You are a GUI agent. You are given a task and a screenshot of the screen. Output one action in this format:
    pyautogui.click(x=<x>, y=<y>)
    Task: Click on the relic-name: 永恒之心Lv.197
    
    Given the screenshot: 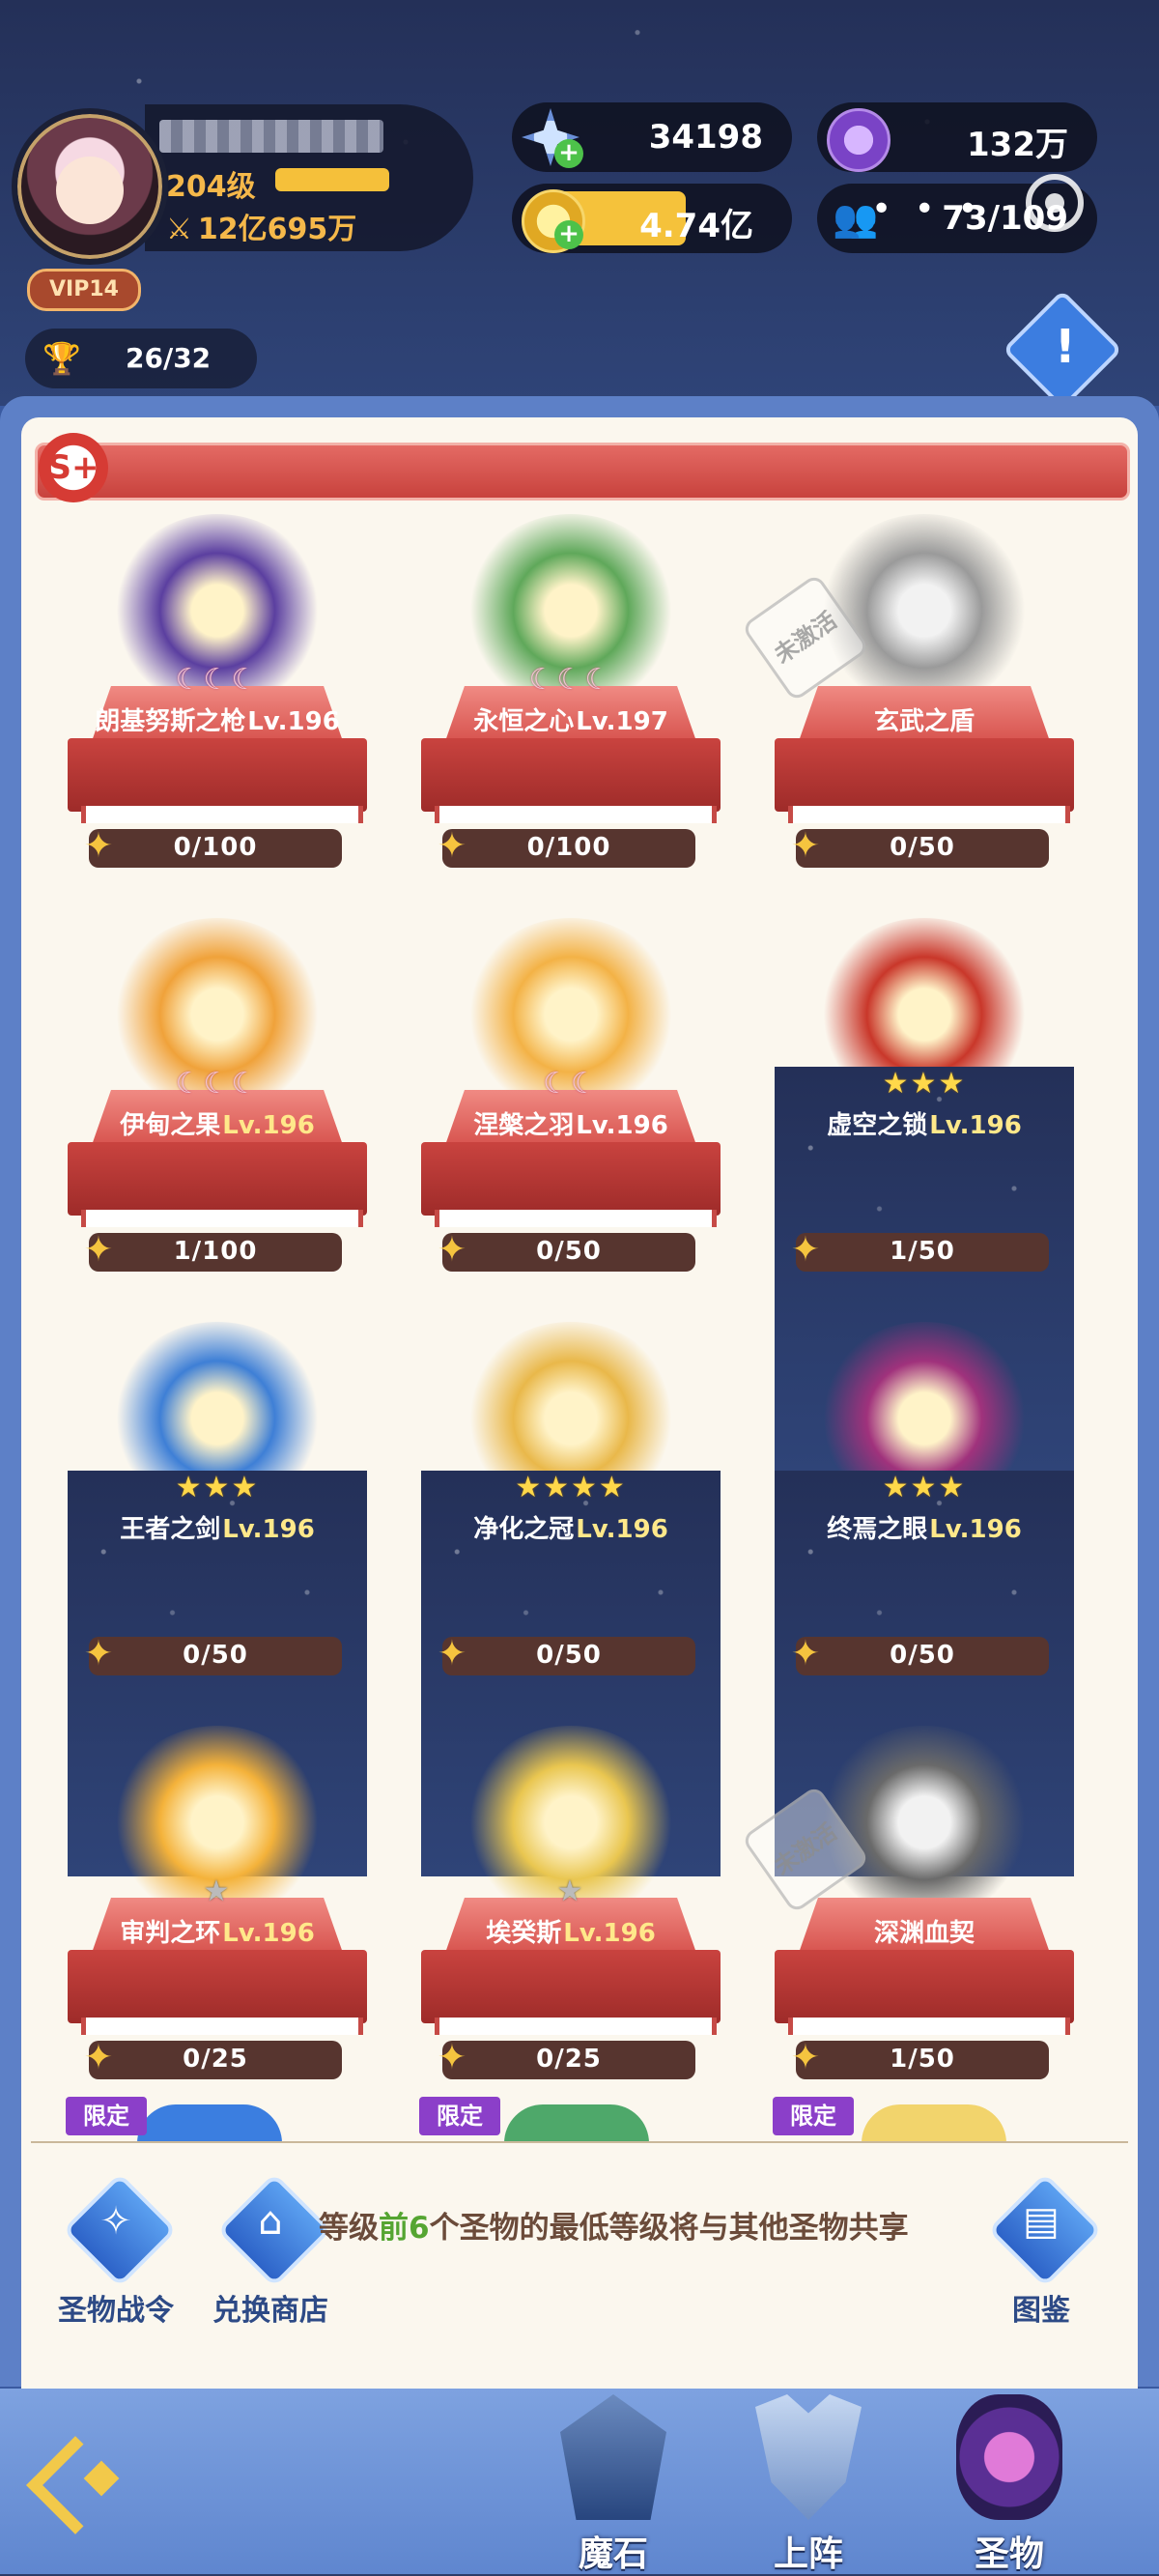 What is the action you would take?
    pyautogui.click(x=571, y=719)
    